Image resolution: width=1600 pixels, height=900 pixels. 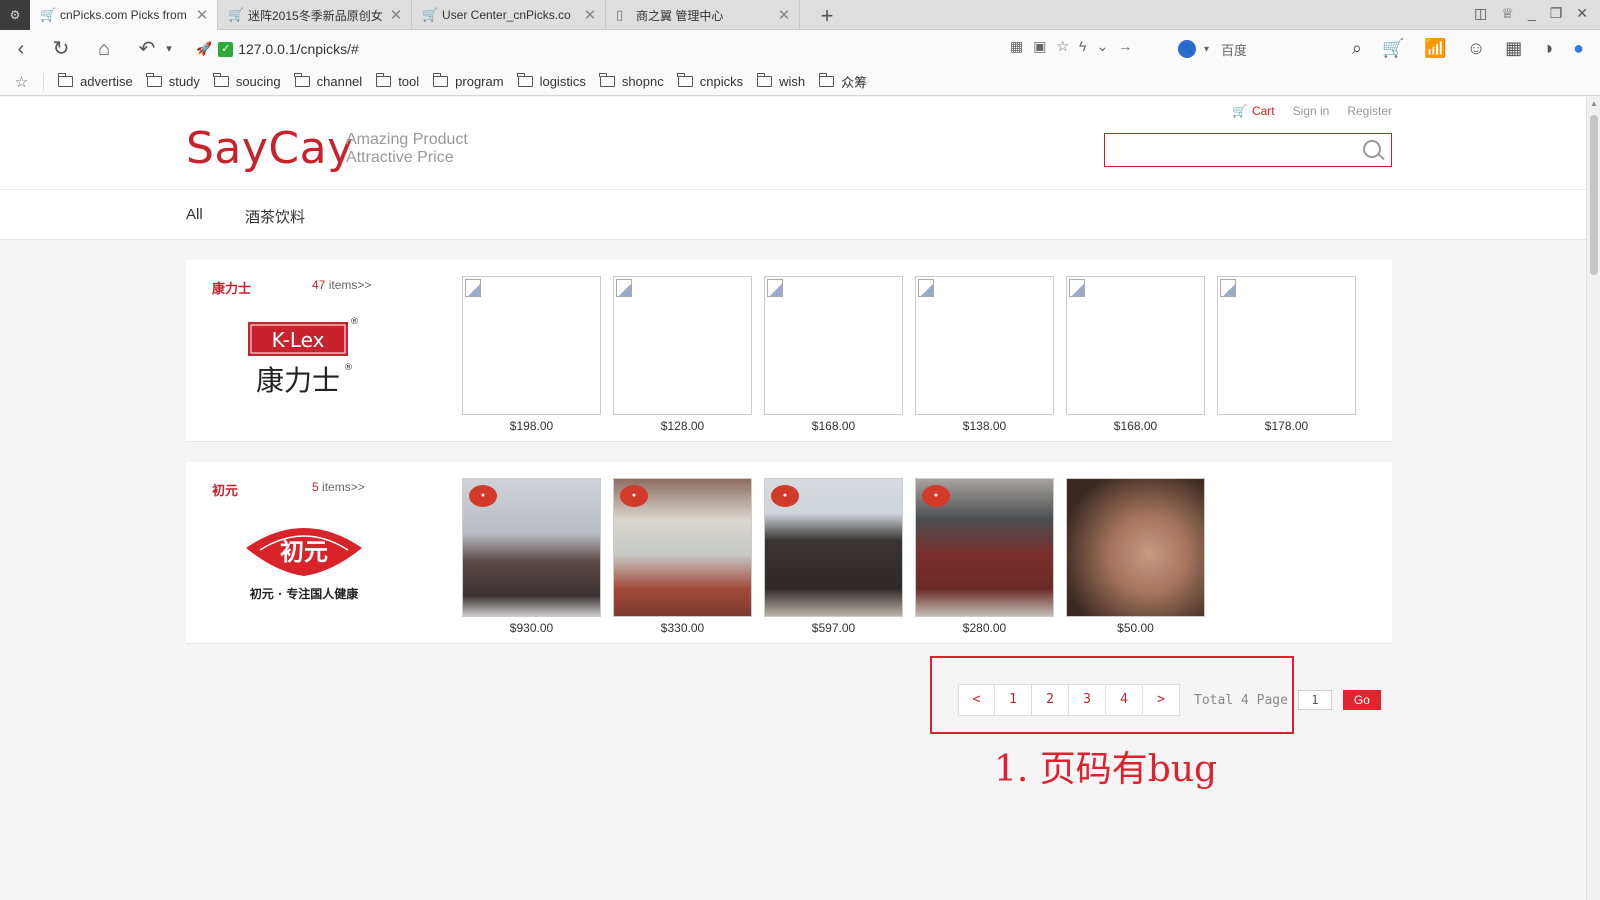 I want to click on rocket-icon: 🚀, so click(x=204, y=48).